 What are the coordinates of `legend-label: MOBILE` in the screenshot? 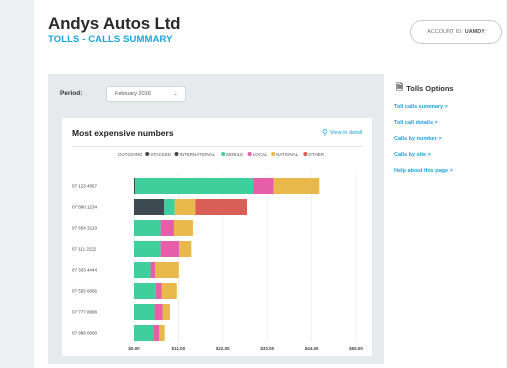 It's located at (234, 154).